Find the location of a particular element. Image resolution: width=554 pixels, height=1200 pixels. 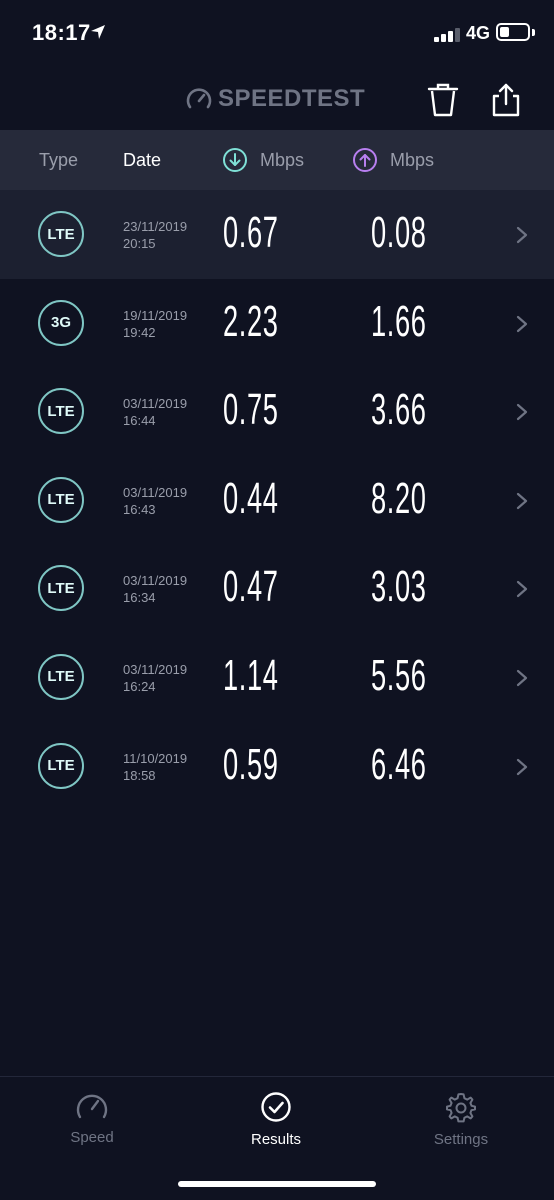

result-time: 16:34 is located at coordinates (139, 598).